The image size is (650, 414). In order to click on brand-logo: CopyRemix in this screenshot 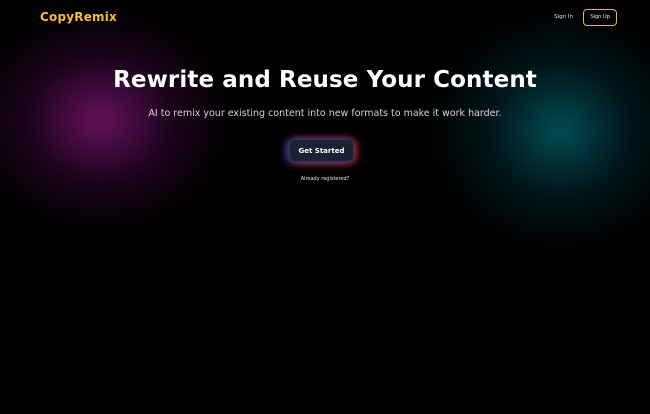, I will do `click(78, 17)`.